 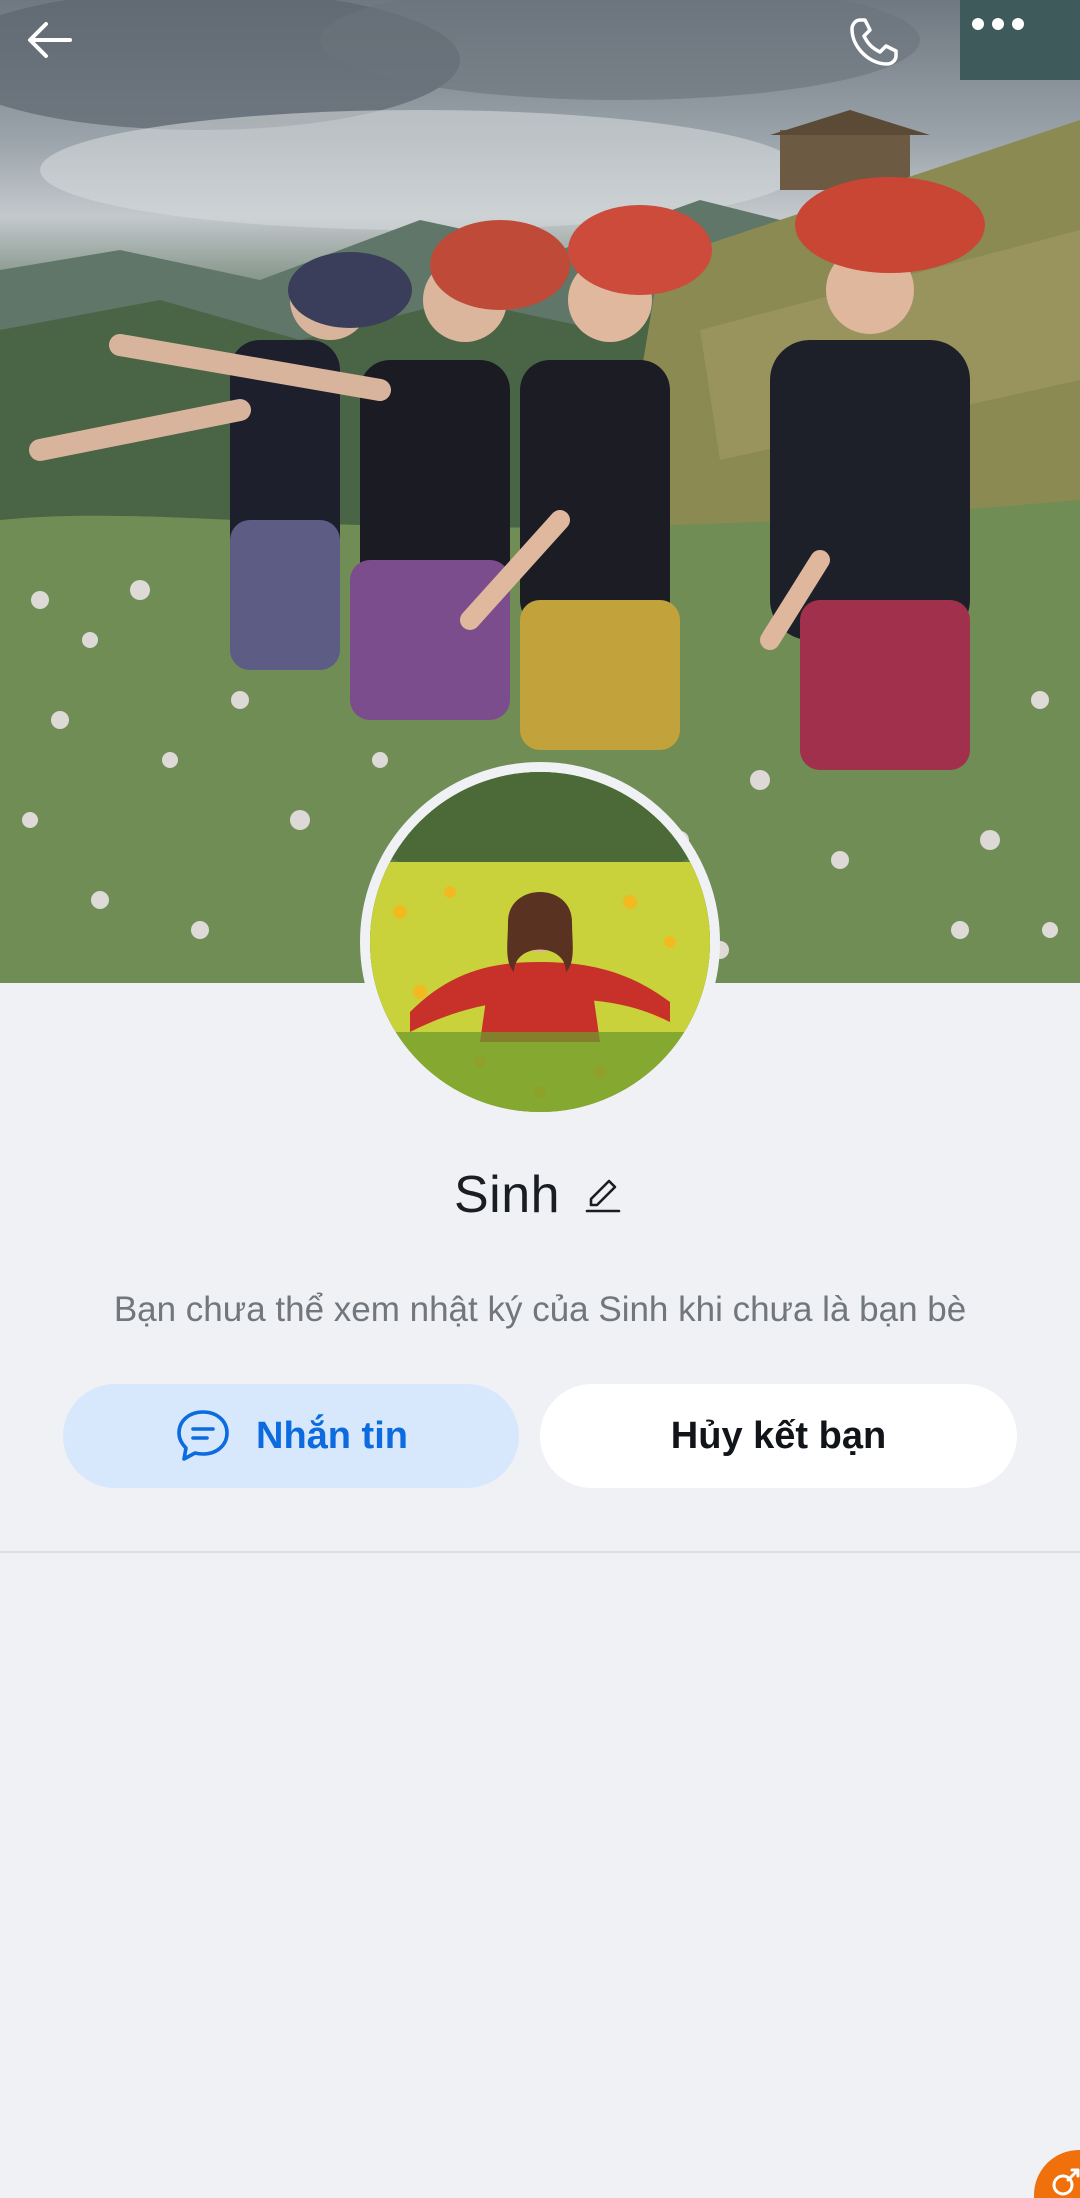 I want to click on message-button-label: Nhắn tin, so click(x=332, y=1435).